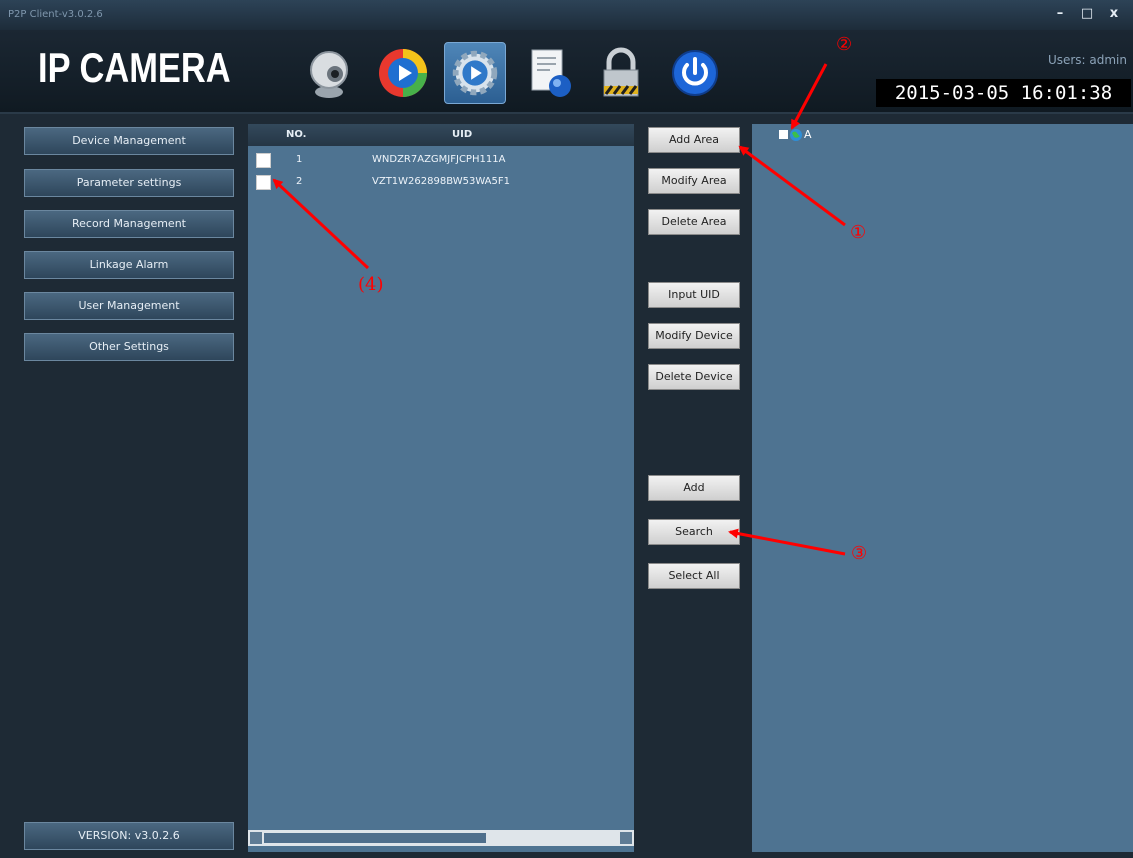 The image size is (1133, 858). Describe the element at coordinates (371, 284) in the screenshot. I see `annotation-marker-4: (4)` at that location.